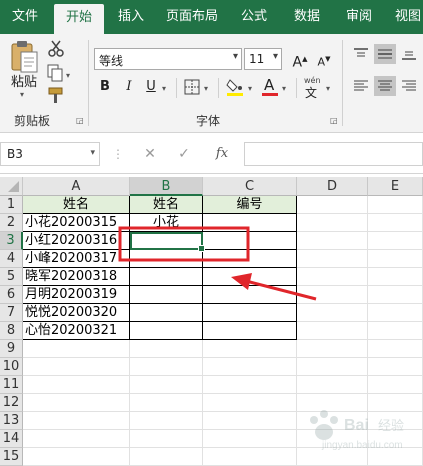  I want to click on svg-text: 经验, so click(391, 425).